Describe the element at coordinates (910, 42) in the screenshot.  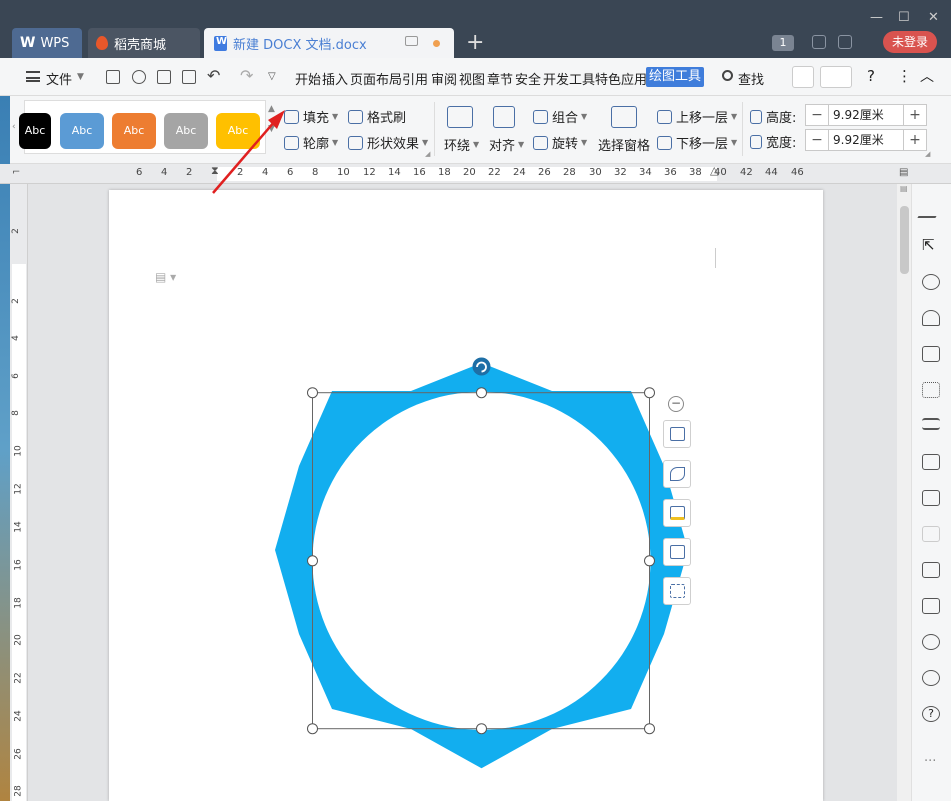
I see `login-button: 未登录` at that location.